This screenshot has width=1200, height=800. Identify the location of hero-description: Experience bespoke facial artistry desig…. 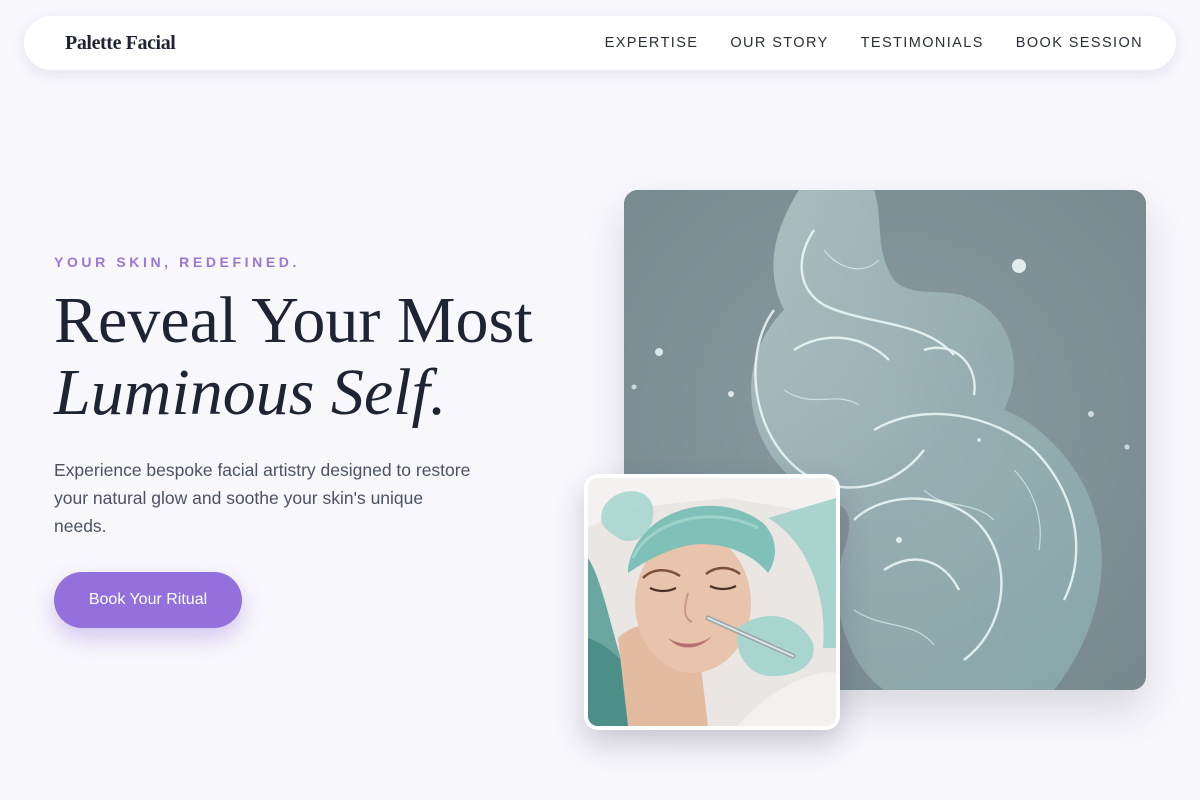
(262, 498).